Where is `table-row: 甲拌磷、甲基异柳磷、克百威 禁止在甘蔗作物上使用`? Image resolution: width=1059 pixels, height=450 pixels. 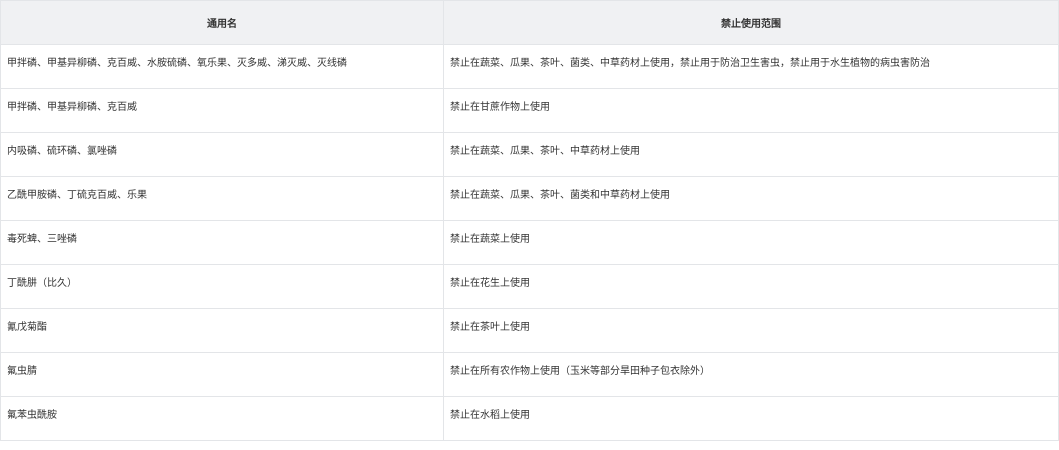 table-row: 甲拌磷、甲基异柳磷、克百威 禁止在甘蔗作物上使用 is located at coordinates (529, 110).